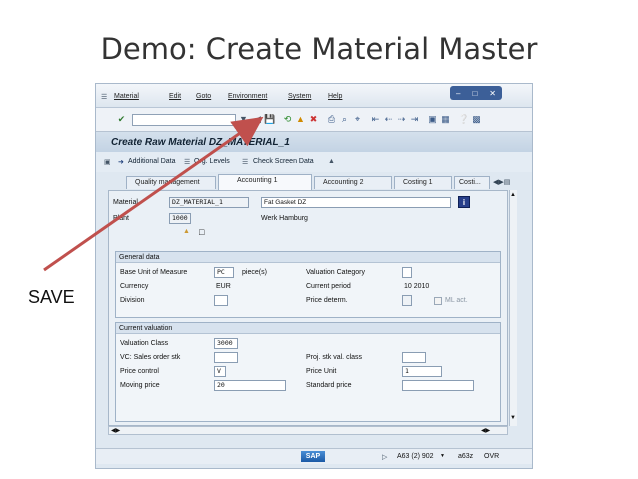 Image resolution: width=638 pixels, height=479 pixels. What do you see at coordinates (153, 194) in the screenshot?
I see `save-annotation-arrow` at bounding box center [153, 194].